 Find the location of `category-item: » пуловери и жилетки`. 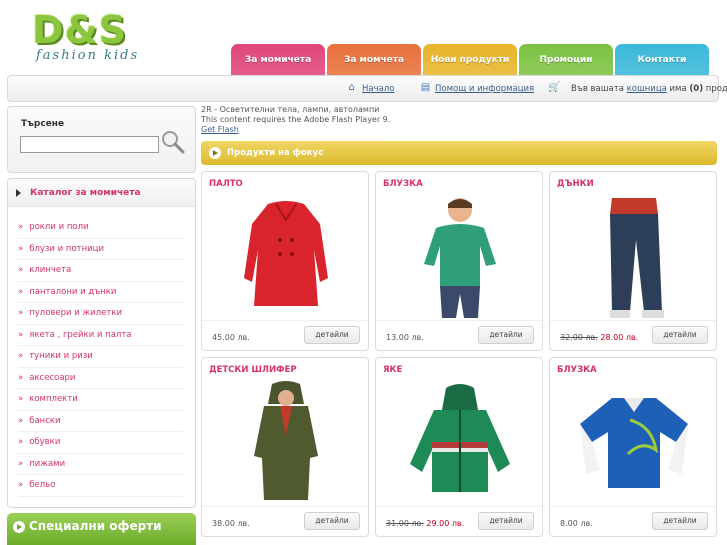

category-item: » пуловери и жилетки is located at coordinates (100, 314).